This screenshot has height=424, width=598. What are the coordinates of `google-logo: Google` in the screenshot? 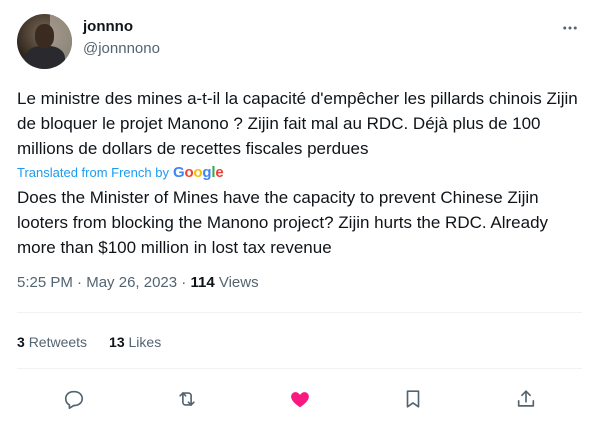 It's located at (198, 172).